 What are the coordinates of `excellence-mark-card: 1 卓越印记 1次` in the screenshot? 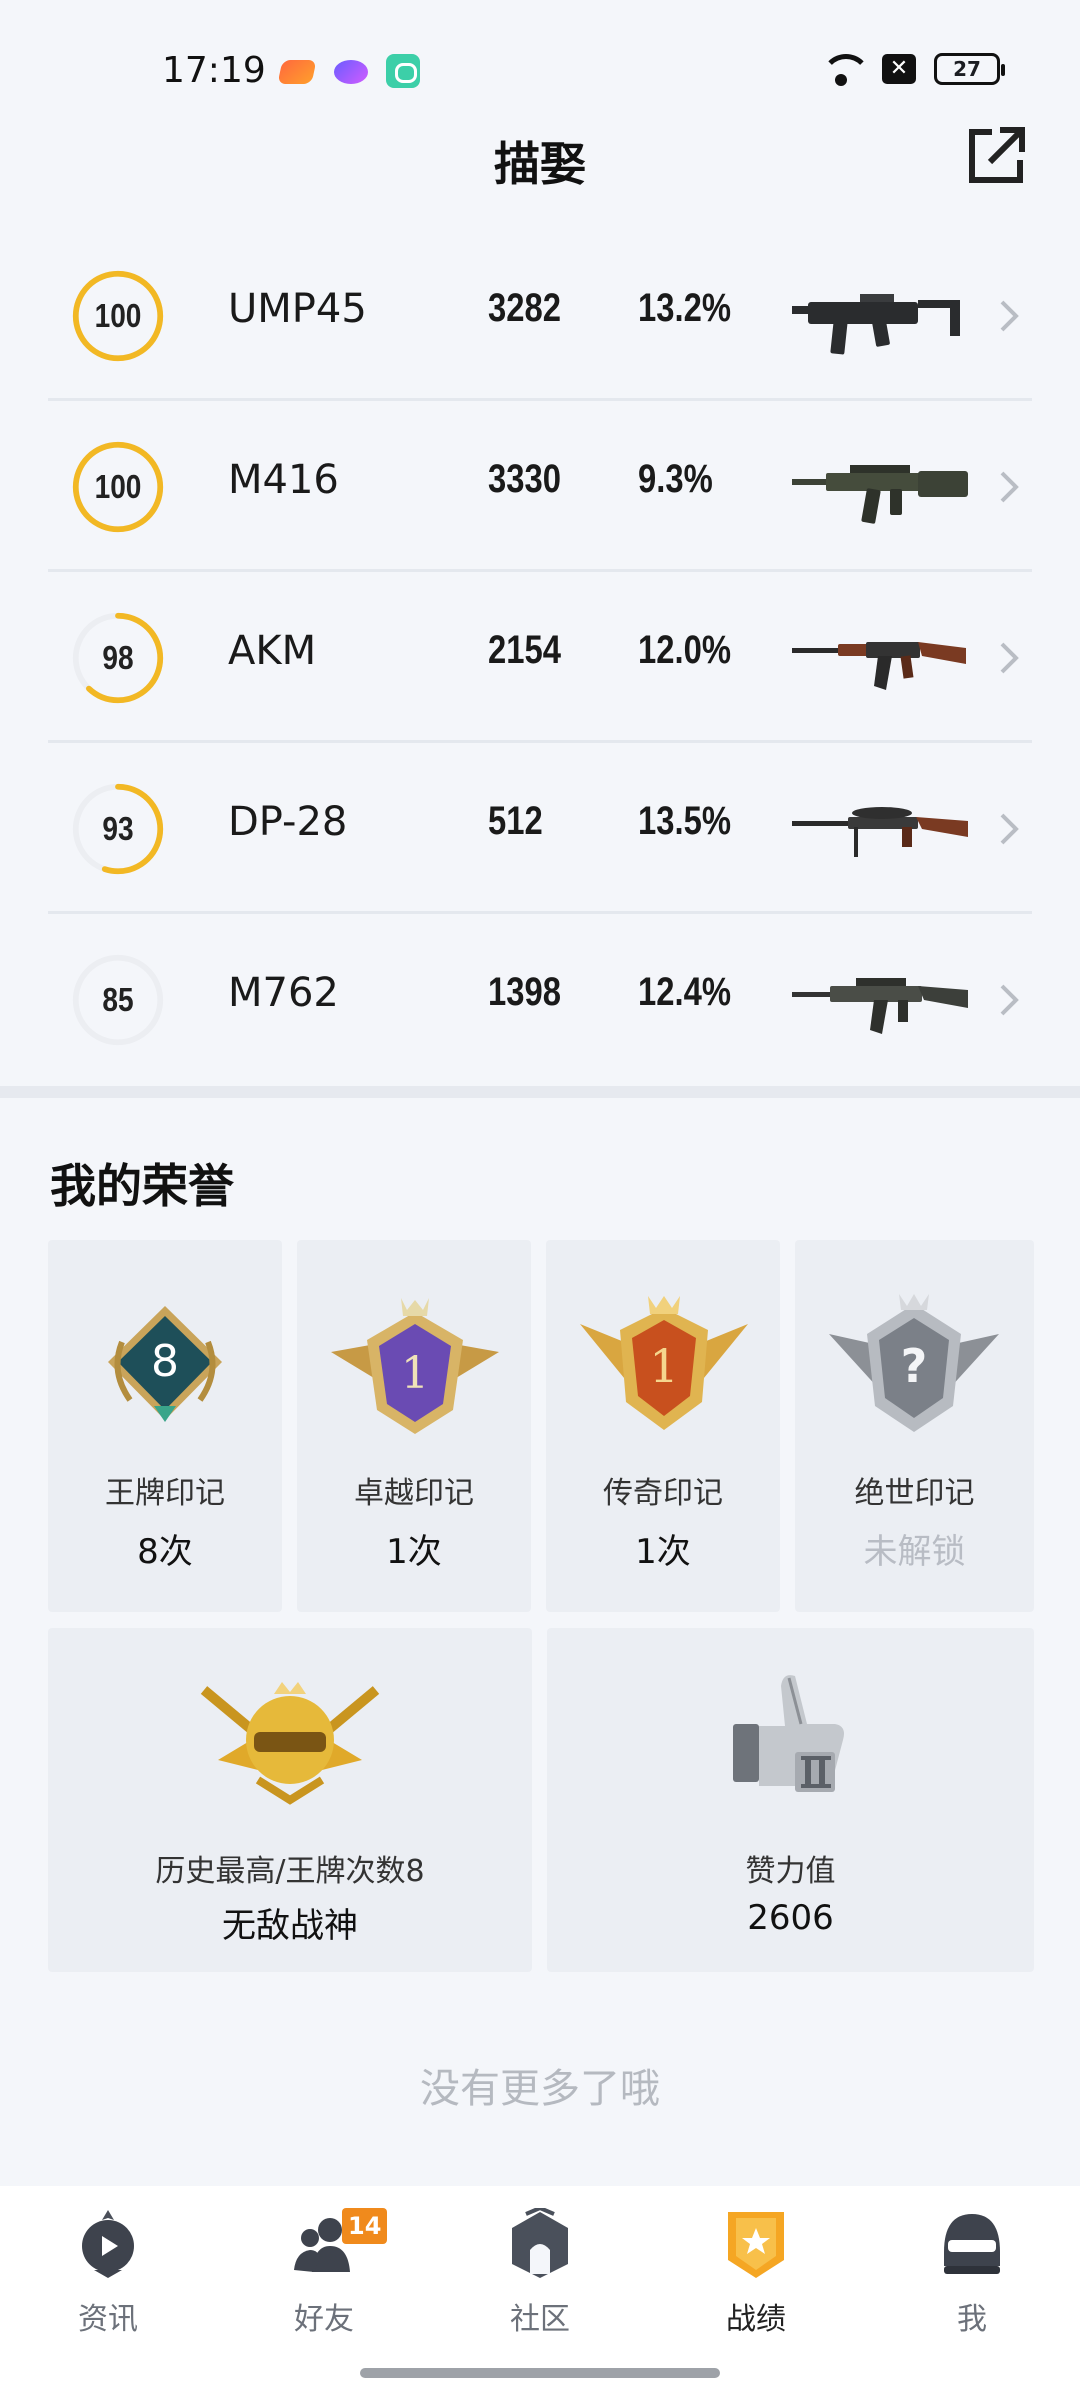 It's located at (414, 1426).